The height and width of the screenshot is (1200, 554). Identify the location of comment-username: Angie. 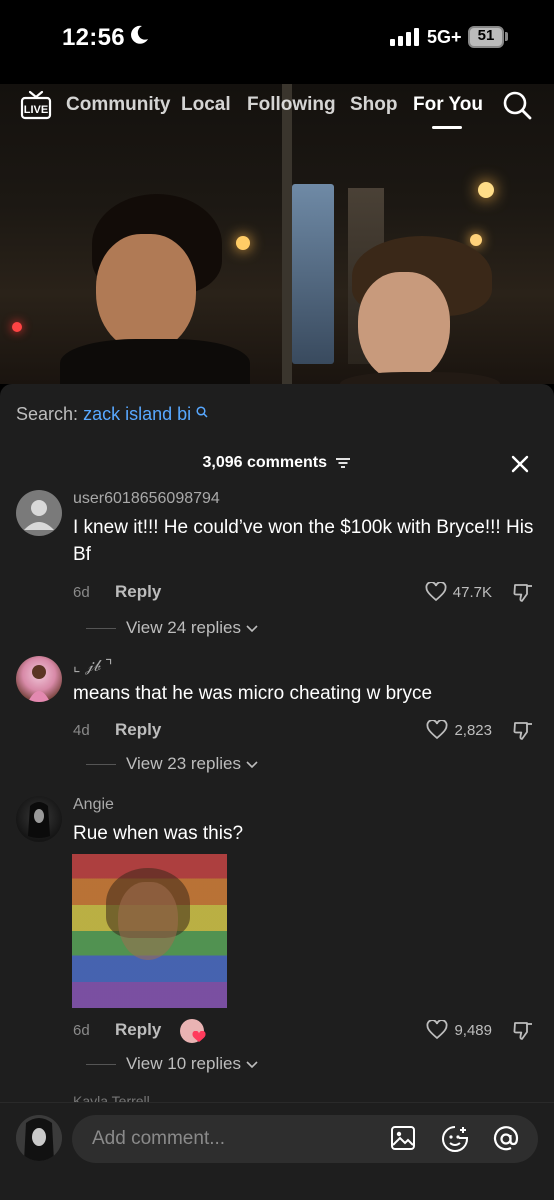
(93, 805).